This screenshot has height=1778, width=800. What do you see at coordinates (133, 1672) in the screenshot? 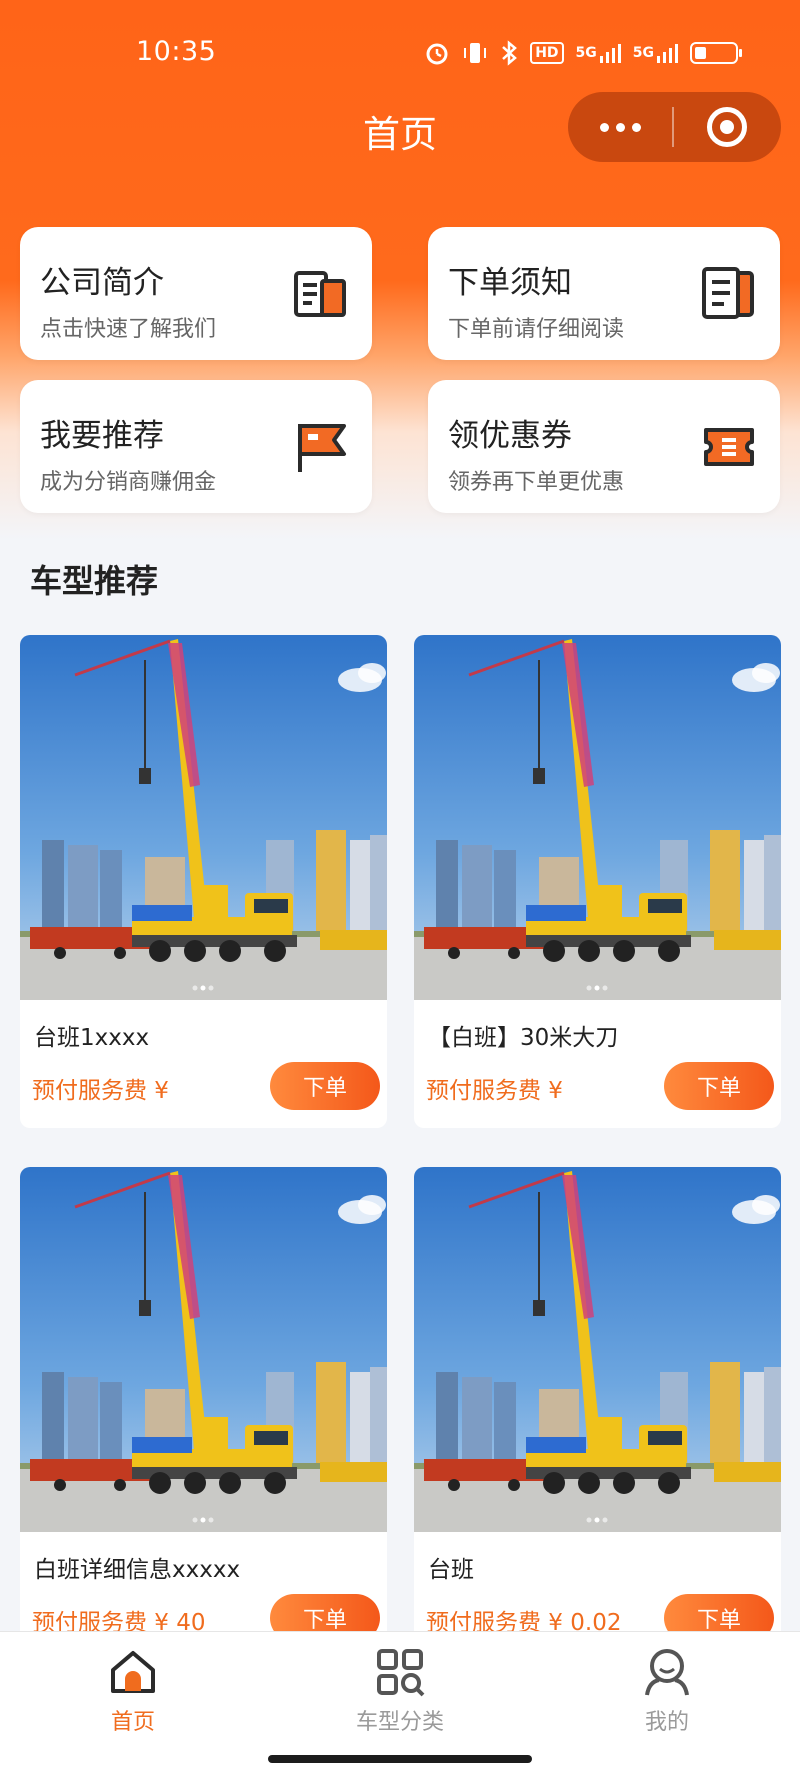
I see `home-icon` at bounding box center [133, 1672].